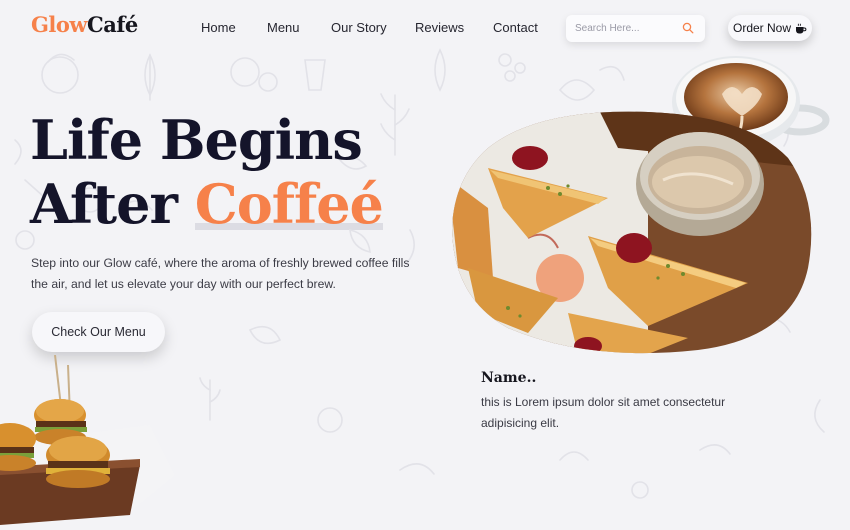  Describe the element at coordinates (196, 140) in the screenshot. I see `hero-title-line1: Life Begins` at that location.